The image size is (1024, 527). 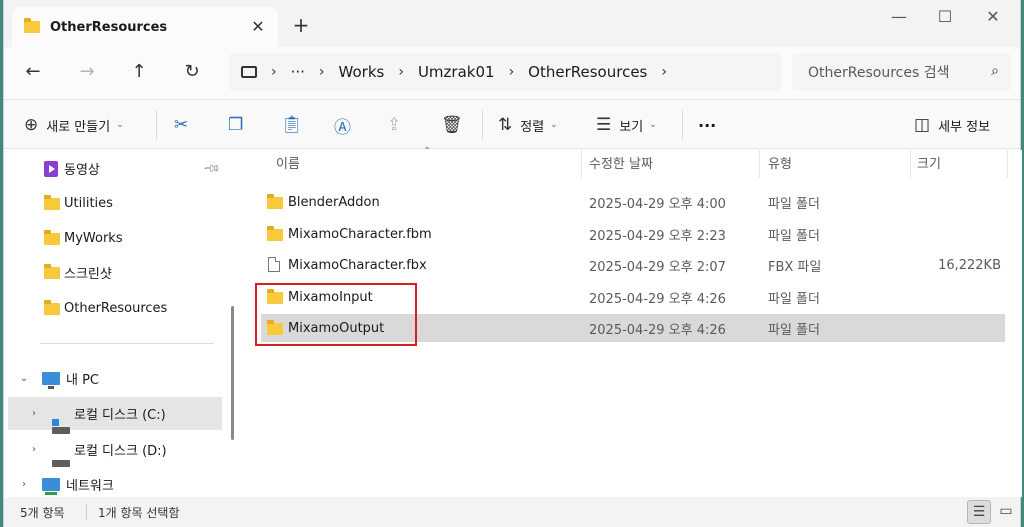 What do you see at coordinates (93, 238) in the screenshot?
I see `sidebar-item-label: MyWorks` at bounding box center [93, 238].